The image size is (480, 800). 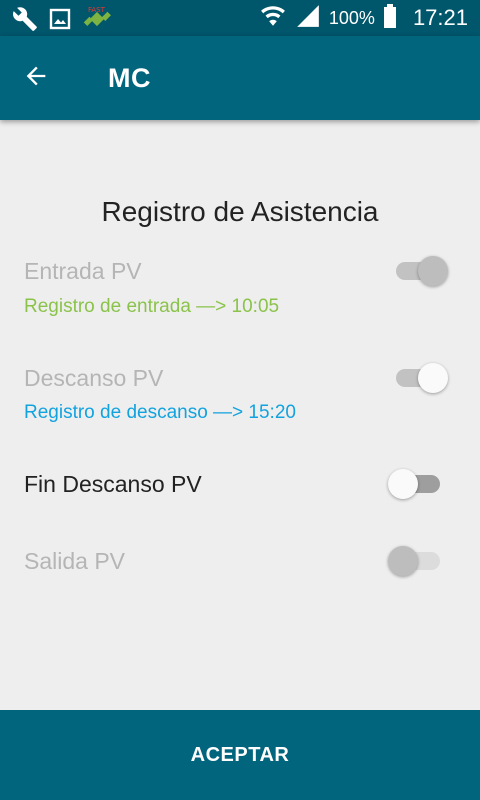 What do you see at coordinates (390, 18) in the screenshot?
I see `battery-icon` at bounding box center [390, 18].